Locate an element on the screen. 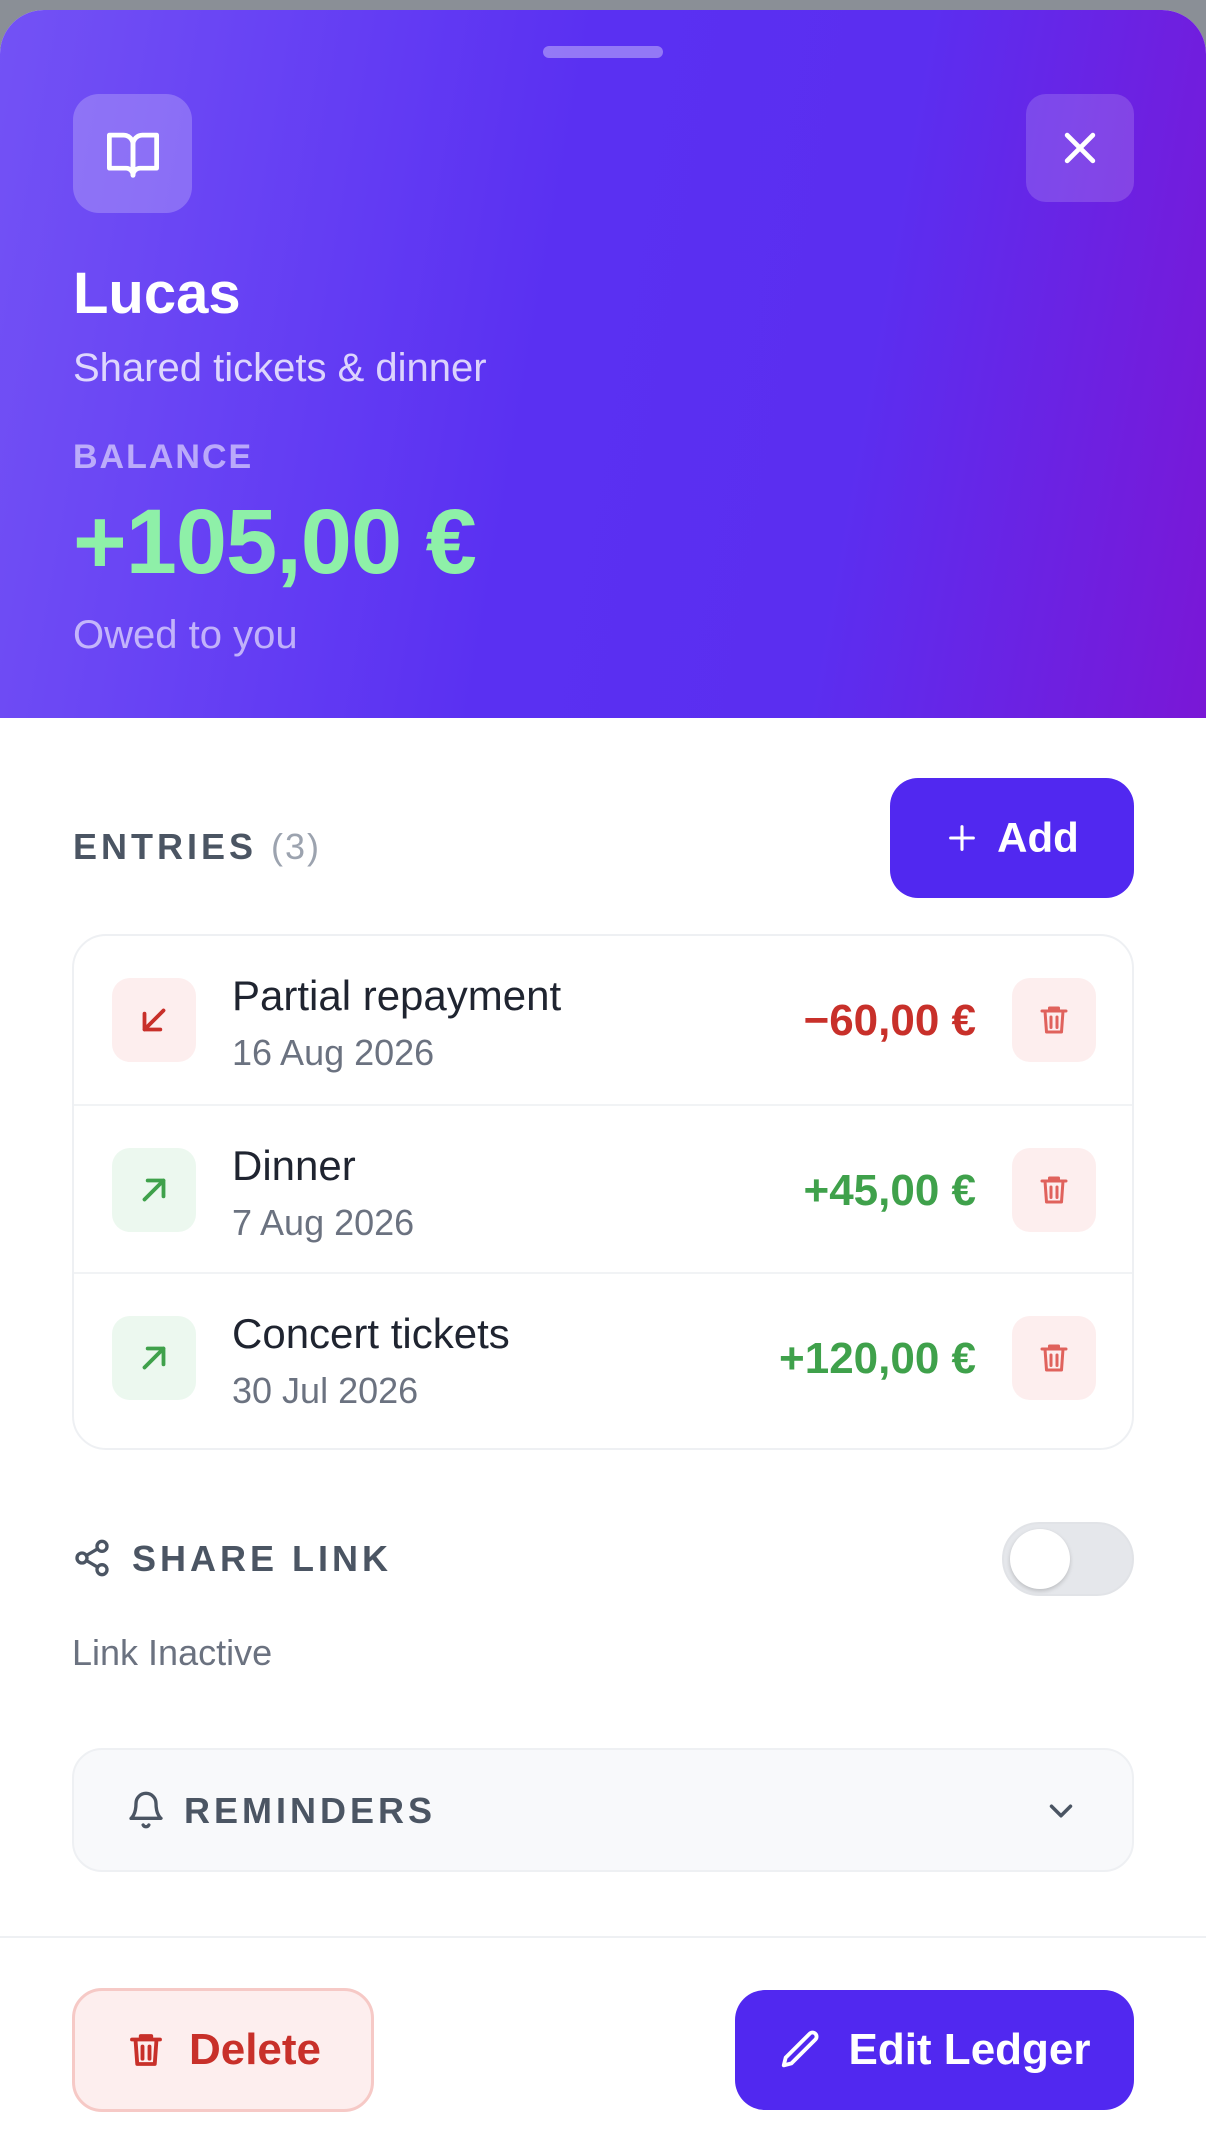 The height and width of the screenshot is (2149, 1206). add-entry-label: Add is located at coordinates (1038, 837).